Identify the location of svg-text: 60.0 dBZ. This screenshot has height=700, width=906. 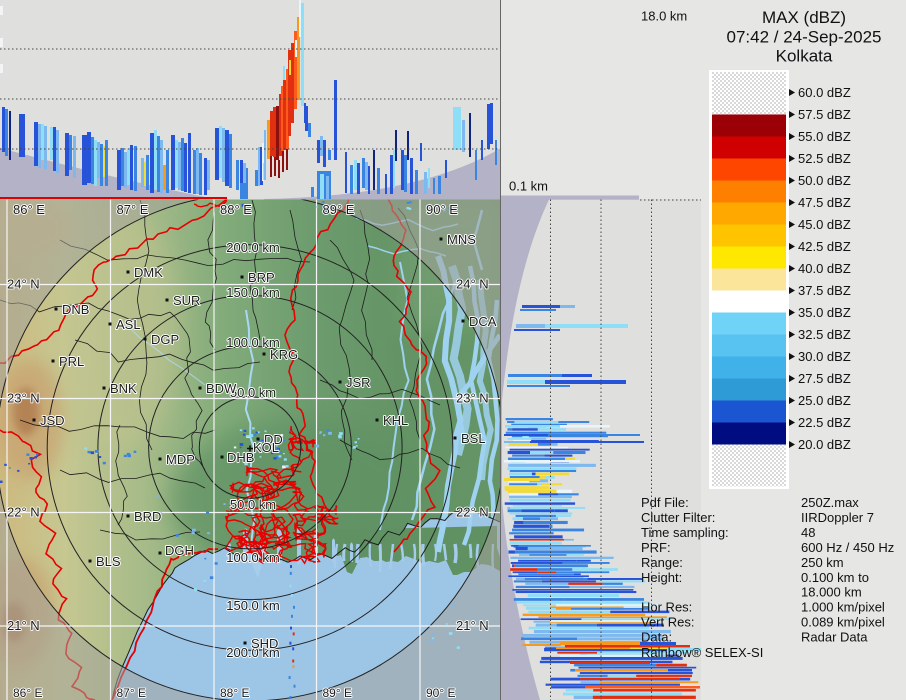
(824, 92).